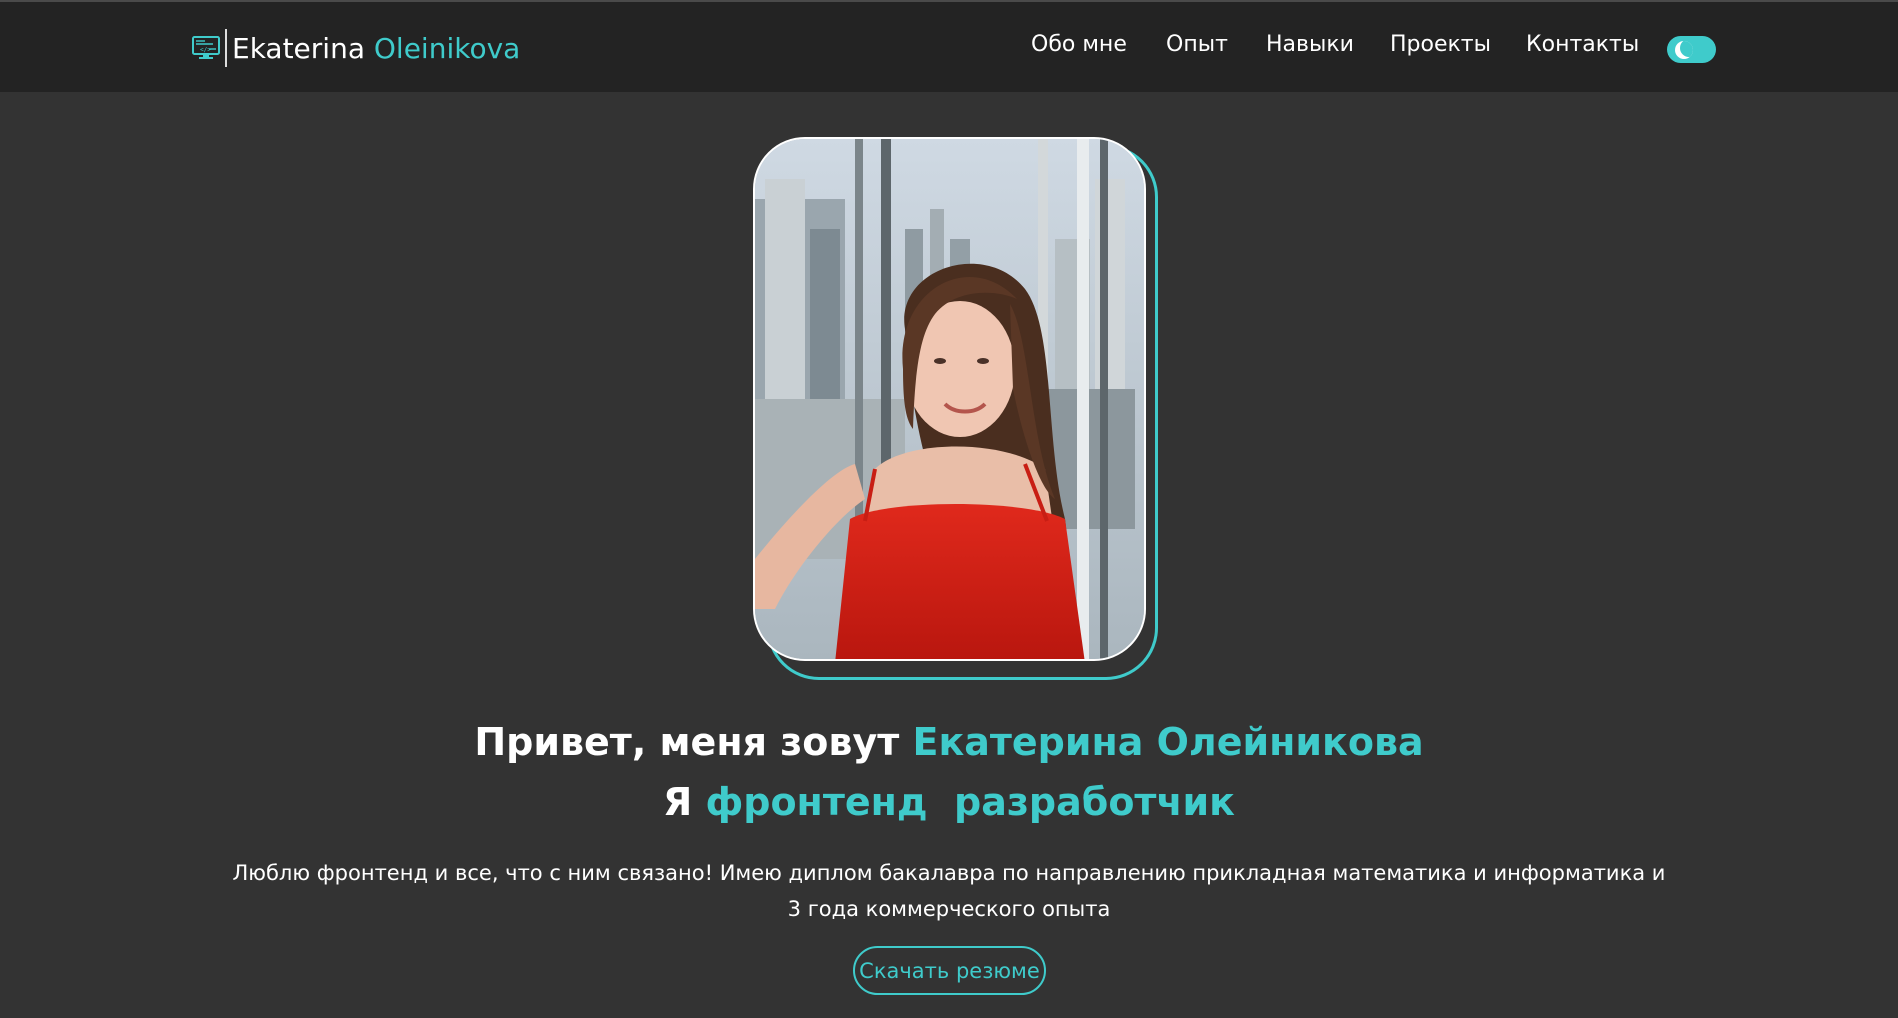 This screenshot has height=1018, width=1898. What do you see at coordinates (949, 399) in the screenshot?
I see `profile-photo` at bounding box center [949, 399].